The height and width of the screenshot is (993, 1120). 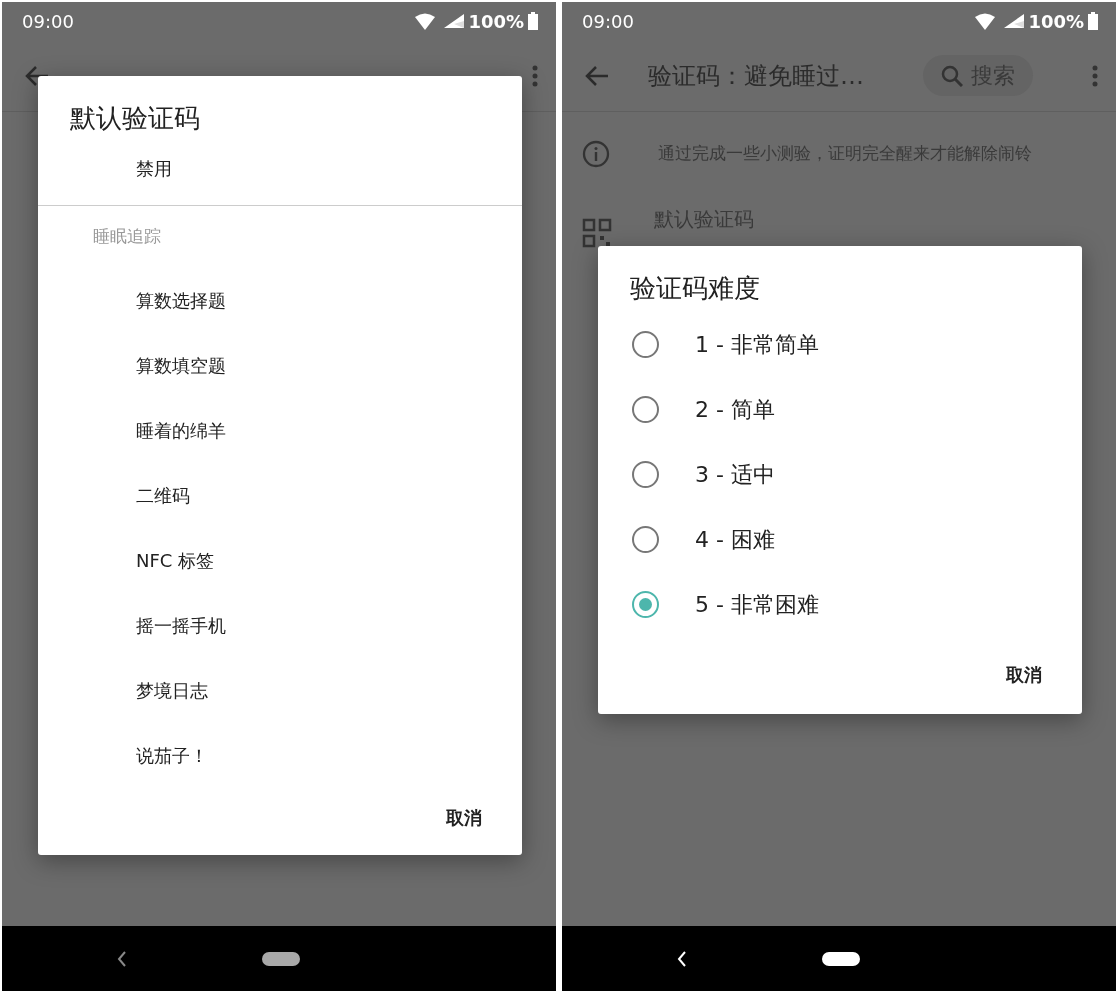 I want to click on option-label: 1 - 非常简单, so click(x=757, y=345).